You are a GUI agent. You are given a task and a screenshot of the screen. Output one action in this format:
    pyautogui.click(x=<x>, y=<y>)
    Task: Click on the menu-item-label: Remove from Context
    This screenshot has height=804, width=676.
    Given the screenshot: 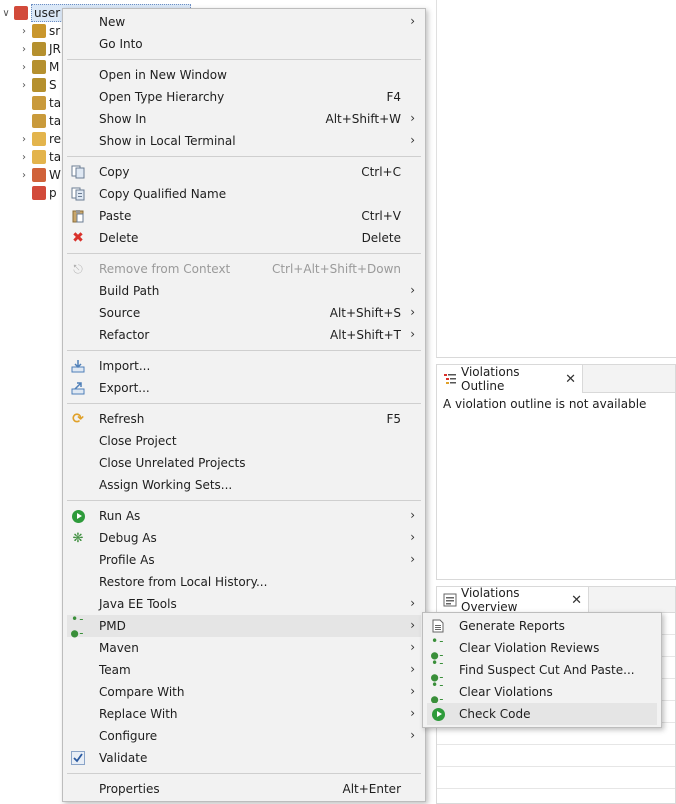 What is the action you would take?
    pyautogui.click(x=165, y=269)
    